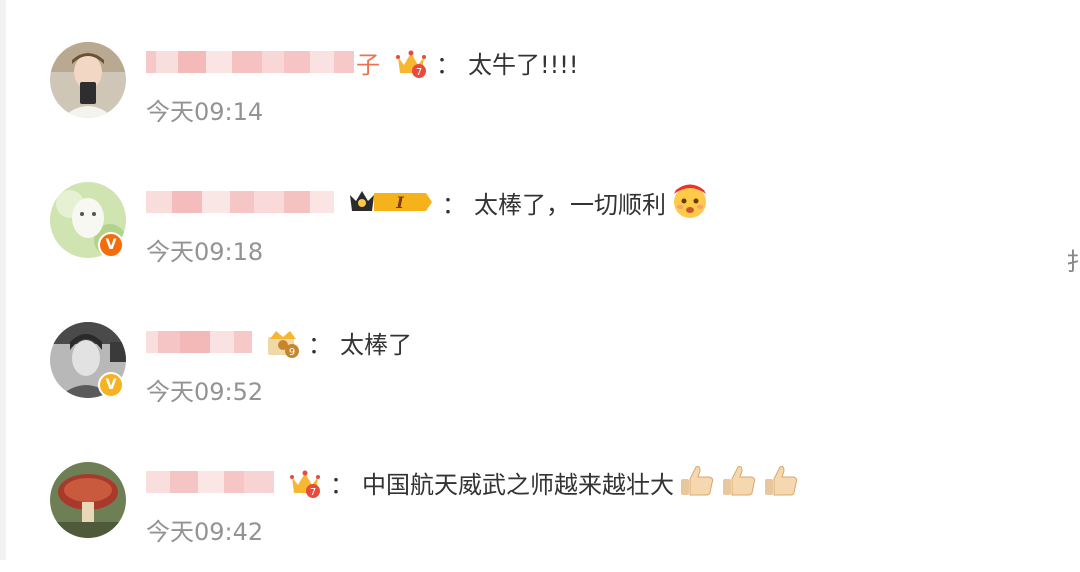  What do you see at coordinates (391, 202) in the screenshot?
I see `crown-level-1-badge: I` at bounding box center [391, 202].